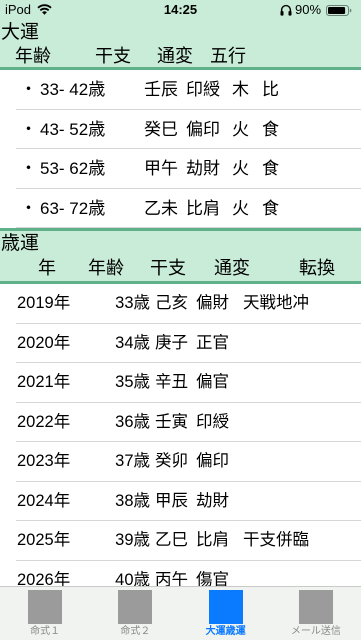 The width and height of the screenshot is (361, 640). What do you see at coordinates (180, 208) in the screenshot?
I see `taiun-row: ・ 63- 72歳 乙未 比肩 火 食` at bounding box center [180, 208].